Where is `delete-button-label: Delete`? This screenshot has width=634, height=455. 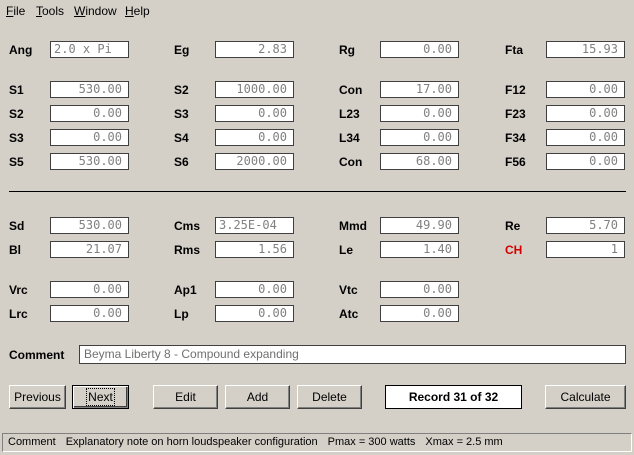 delete-button-label: Delete is located at coordinates (329, 397).